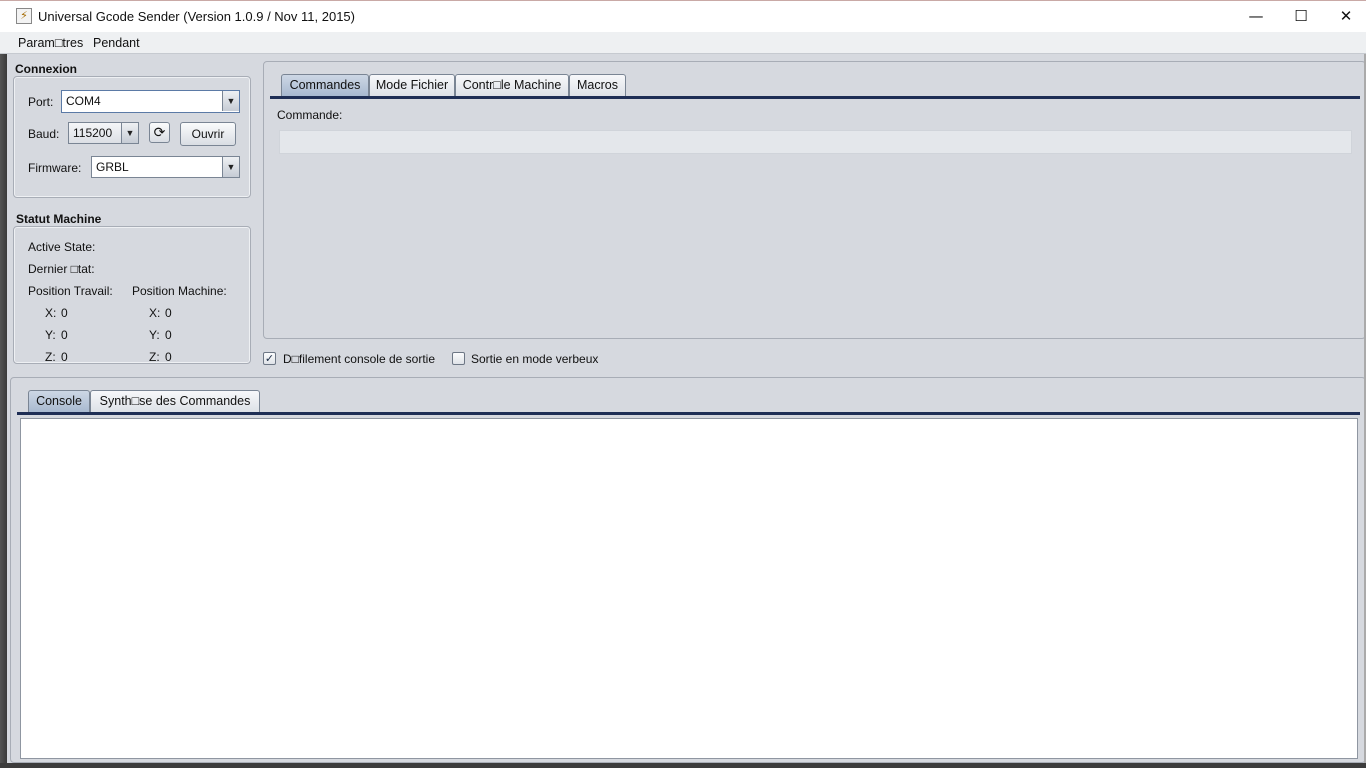  I want to click on scroll-output-checkbox: ✓, so click(269, 358).